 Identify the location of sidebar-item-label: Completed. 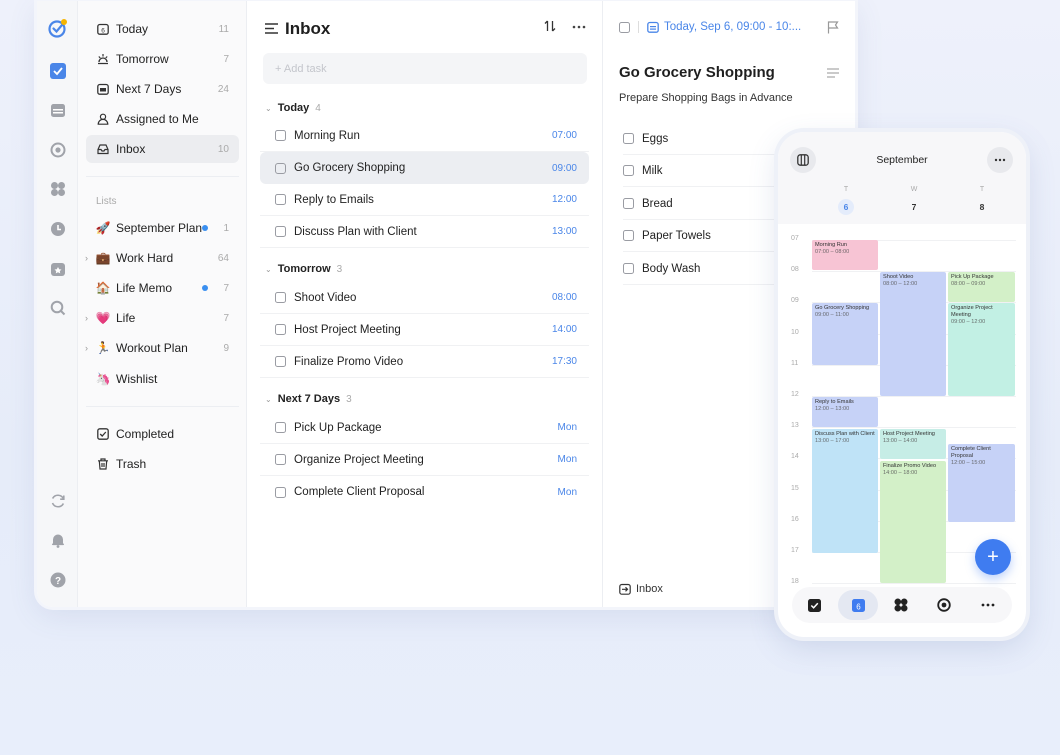
(145, 434).